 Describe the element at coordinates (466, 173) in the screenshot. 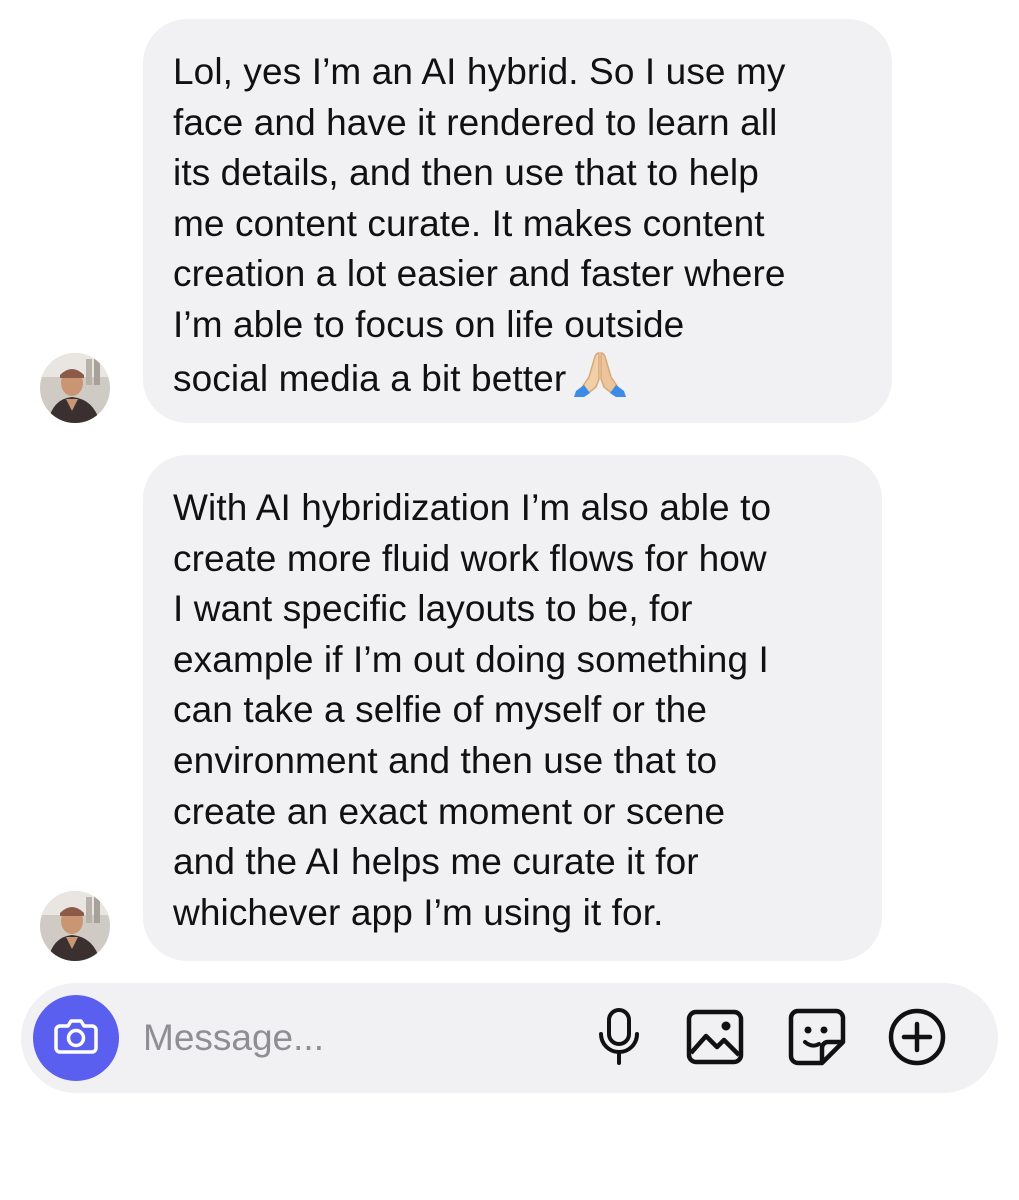

I see `message-line: its details, and then use that to help` at that location.